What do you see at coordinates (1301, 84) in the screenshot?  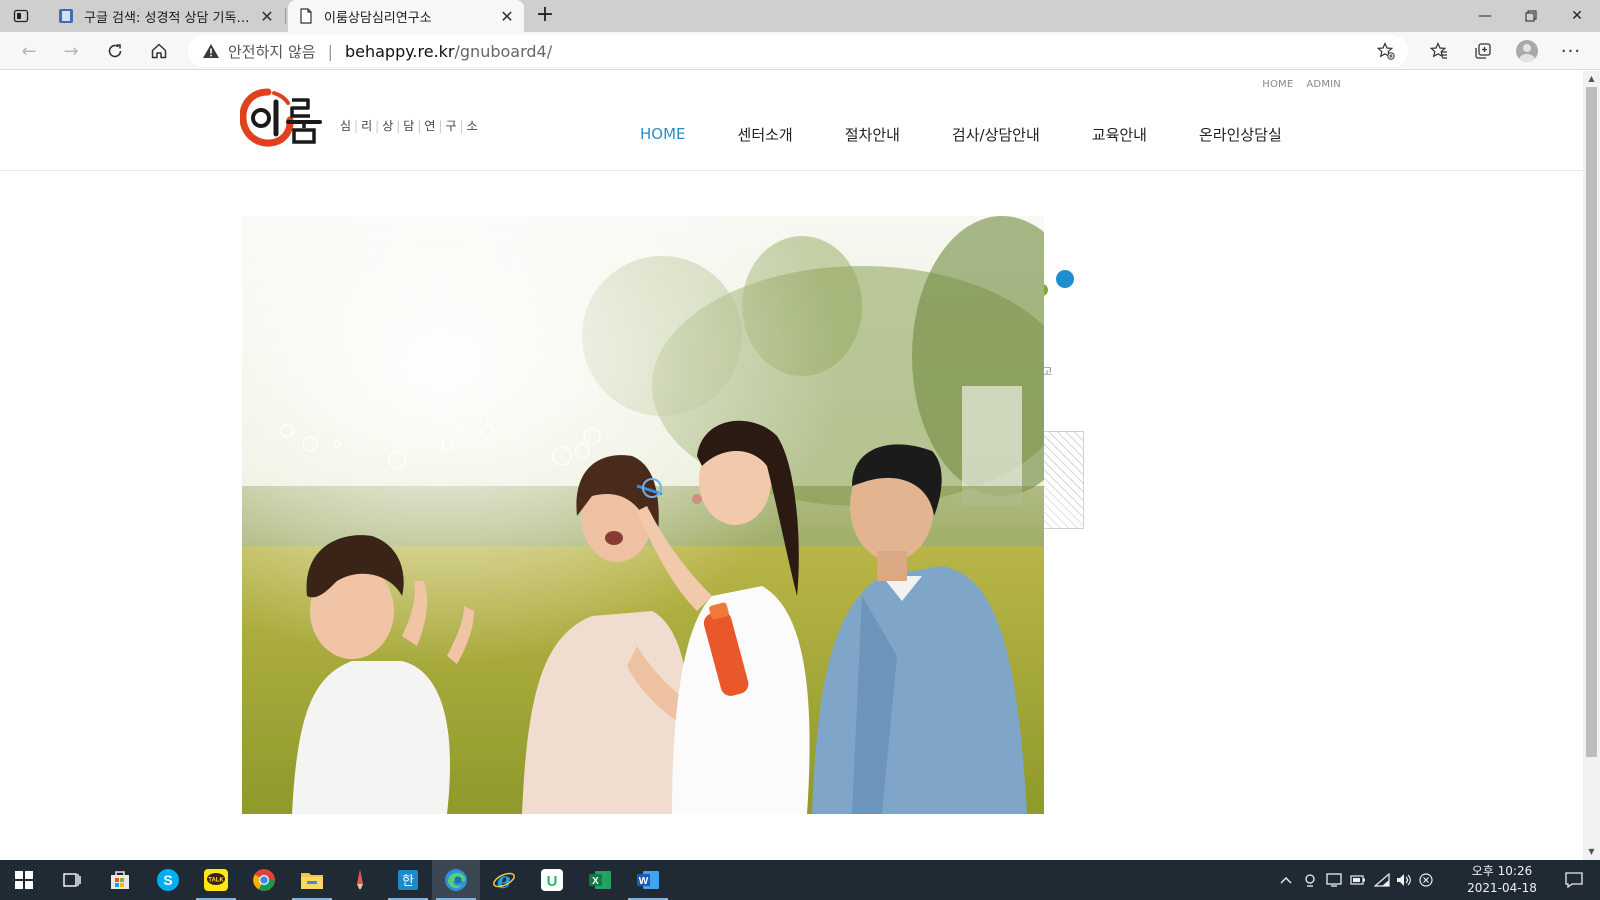 I see `utility-nav: HOME ADMIN` at bounding box center [1301, 84].